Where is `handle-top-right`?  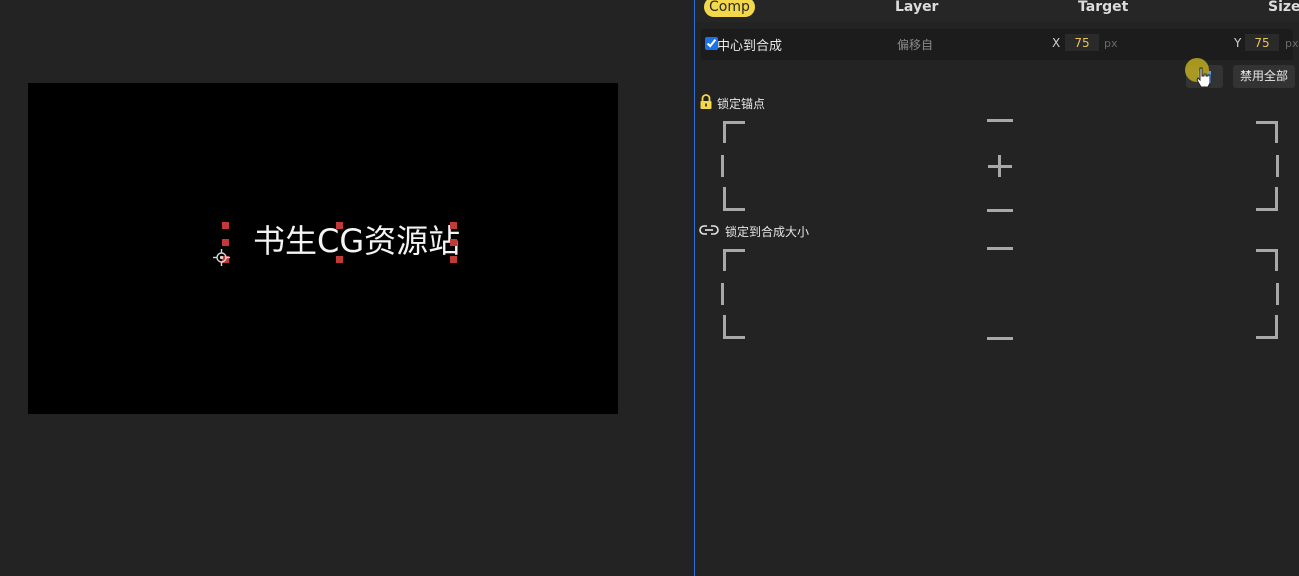 handle-top-right is located at coordinates (453, 225).